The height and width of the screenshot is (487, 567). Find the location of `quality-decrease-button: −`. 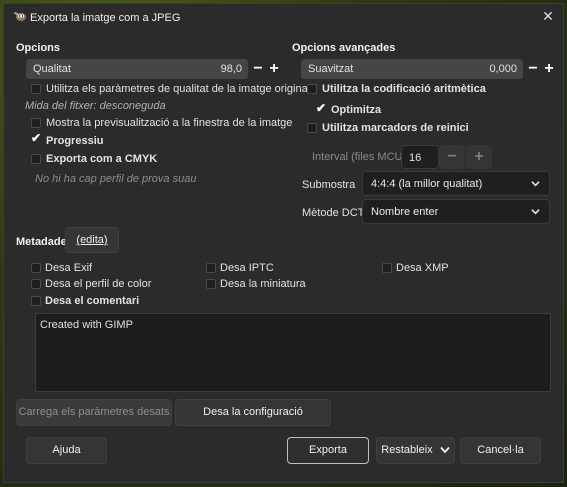

quality-decrease-button: − is located at coordinates (258, 68).